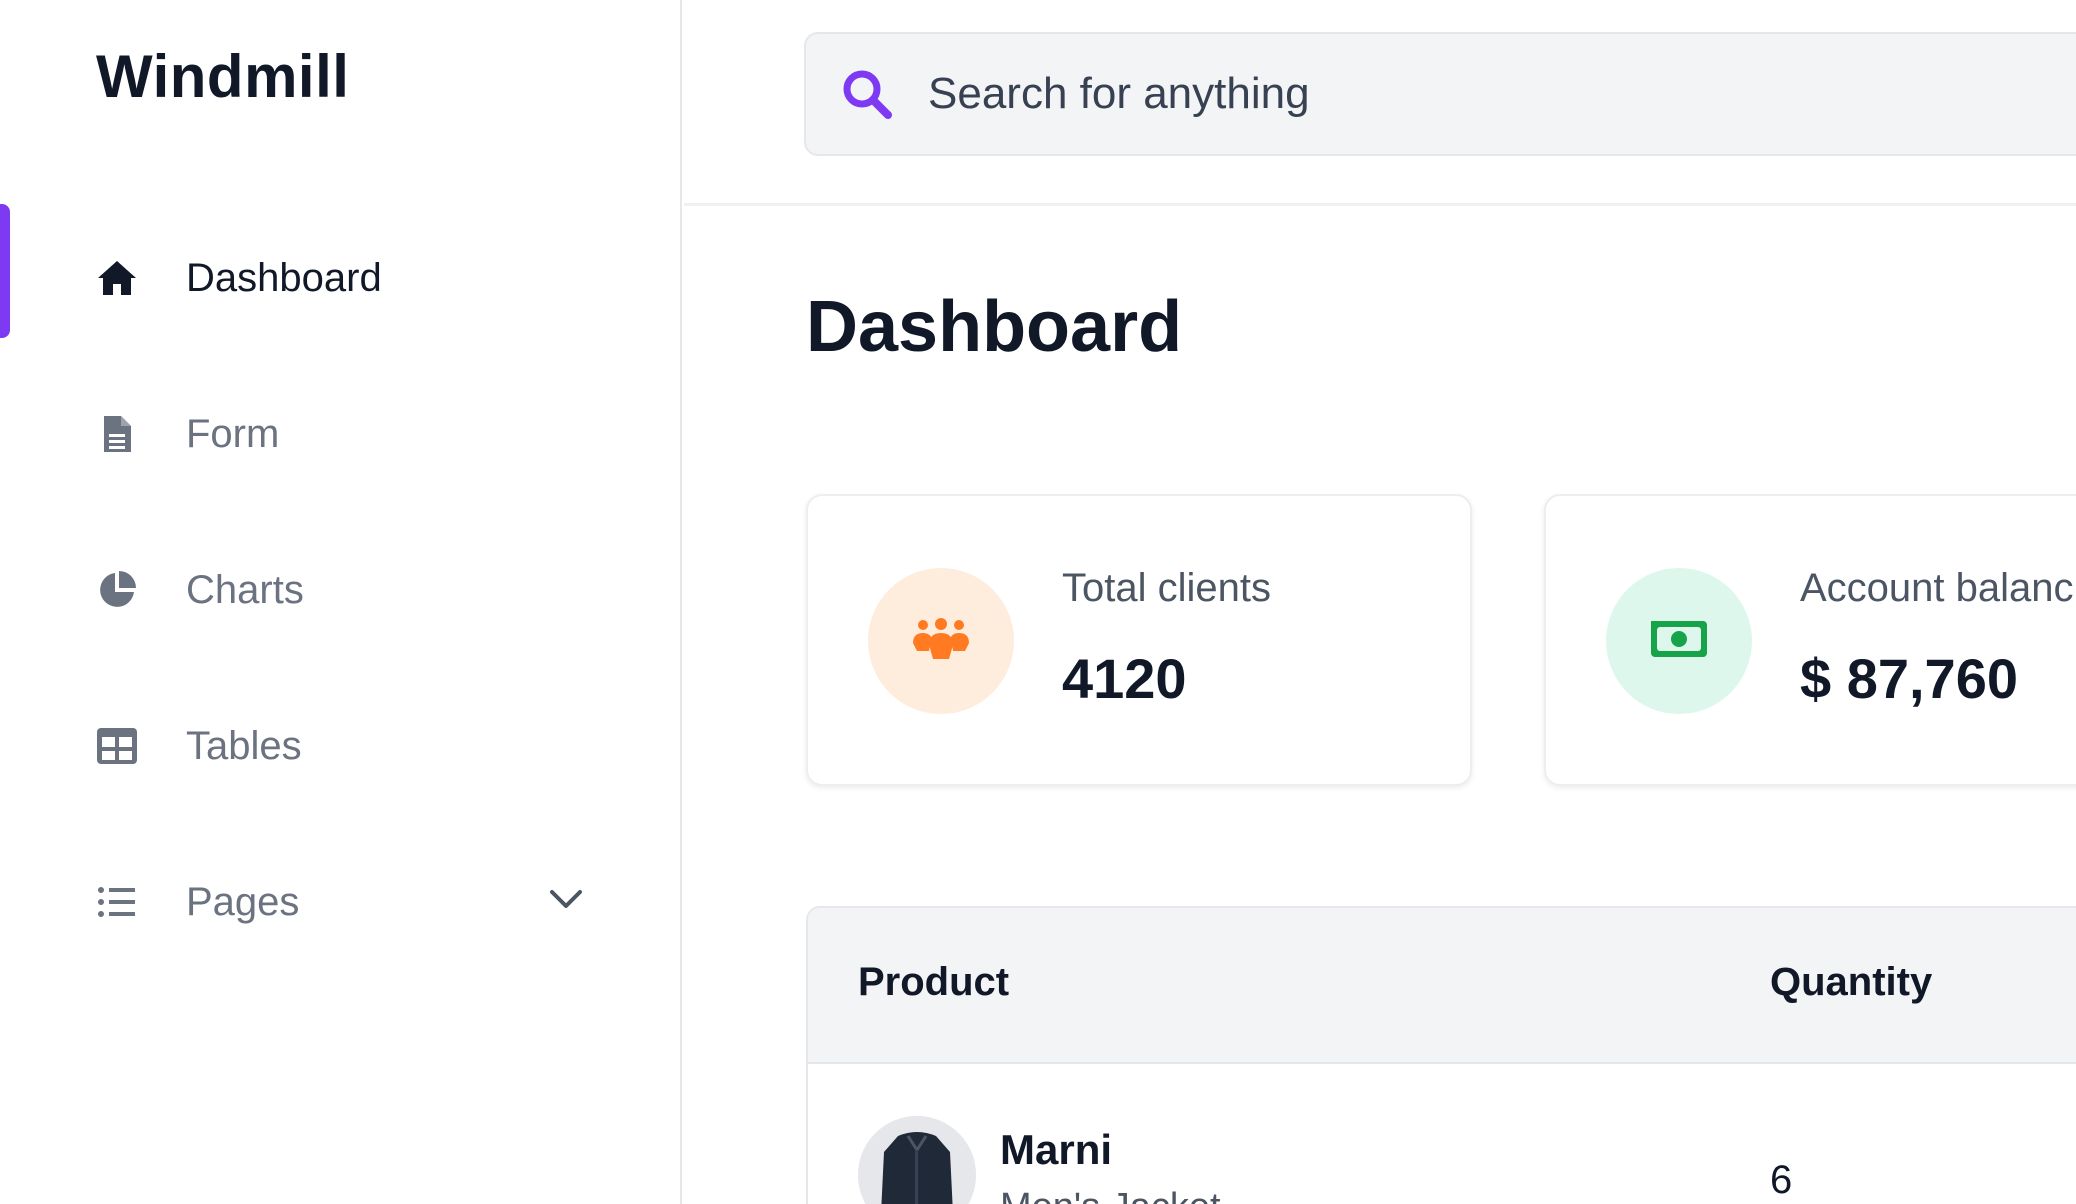 This screenshot has height=1204, width=2076. I want to click on stat-value: 4120, so click(1124, 678).